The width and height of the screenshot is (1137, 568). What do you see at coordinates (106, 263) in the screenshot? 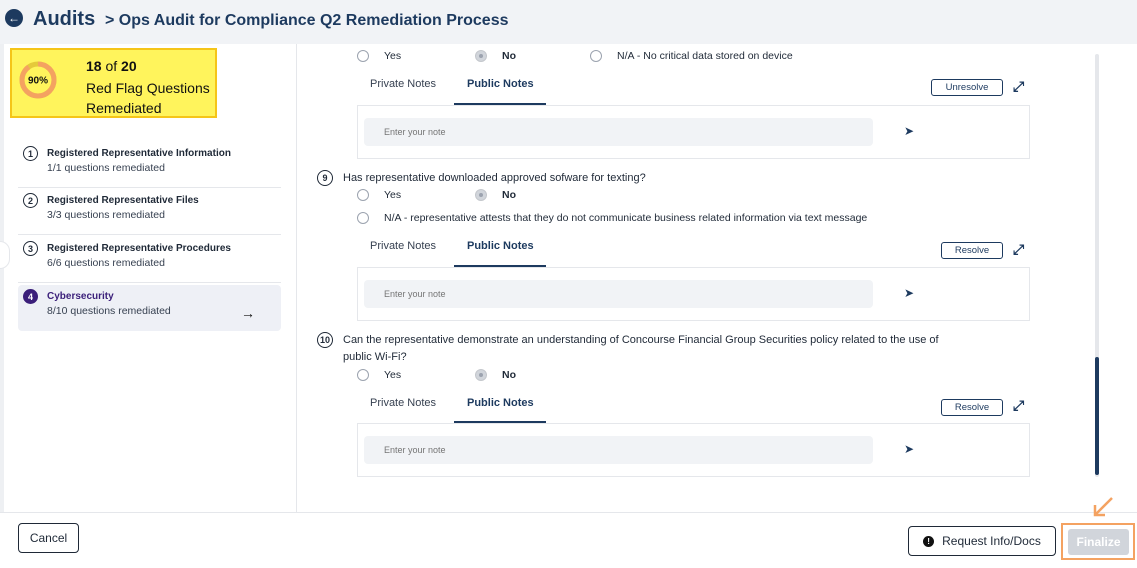
I see `step-subtitle: 6/6 questions remediated` at bounding box center [106, 263].